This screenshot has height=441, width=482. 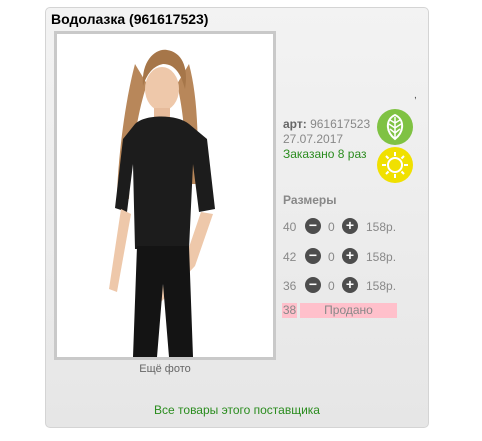 What do you see at coordinates (325, 154) in the screenshot?
I see `ordered-count: Заказано 8 раз` at bounding box center [325, 154].